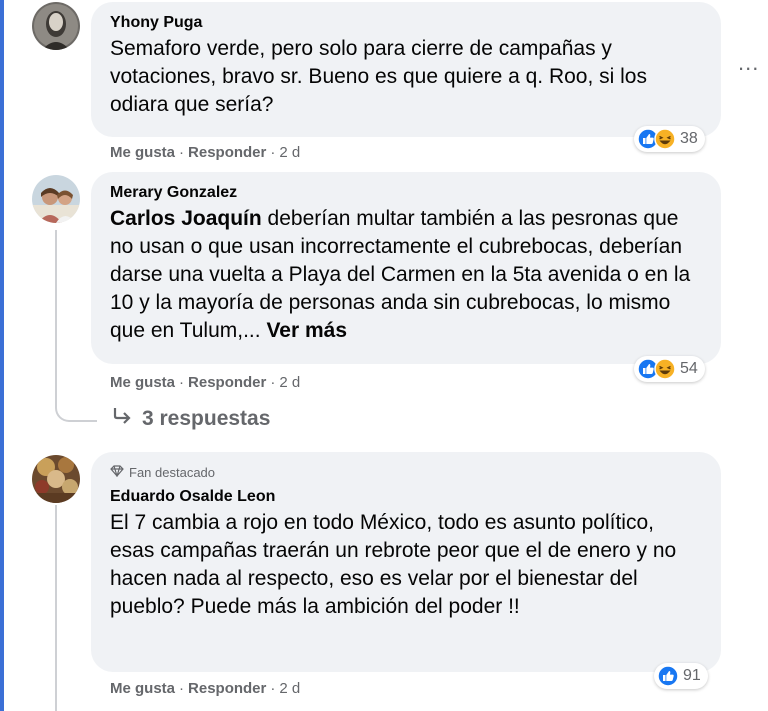  I want to click on reaction-summary: 38, so click(669, 139).